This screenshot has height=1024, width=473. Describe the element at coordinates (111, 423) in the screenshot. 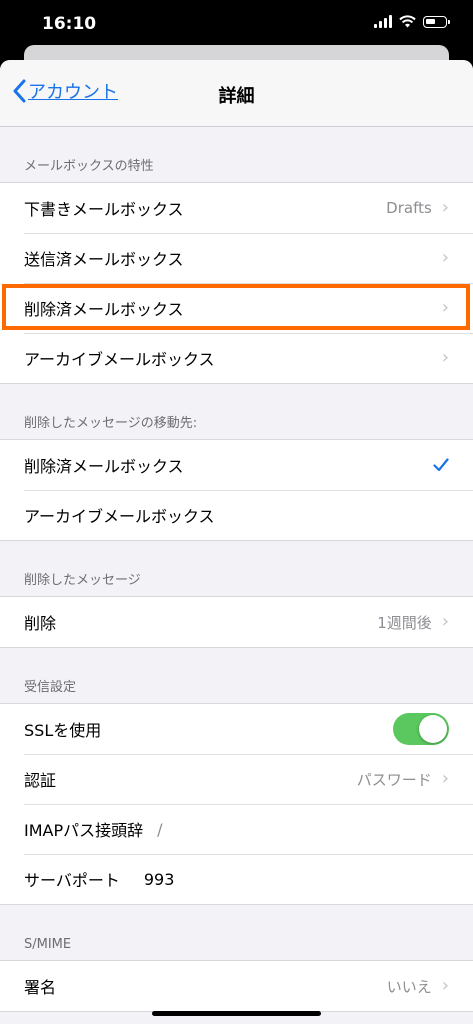

I see `section-header-move-discarded: 削除したメッセージの移動先:` at that location.